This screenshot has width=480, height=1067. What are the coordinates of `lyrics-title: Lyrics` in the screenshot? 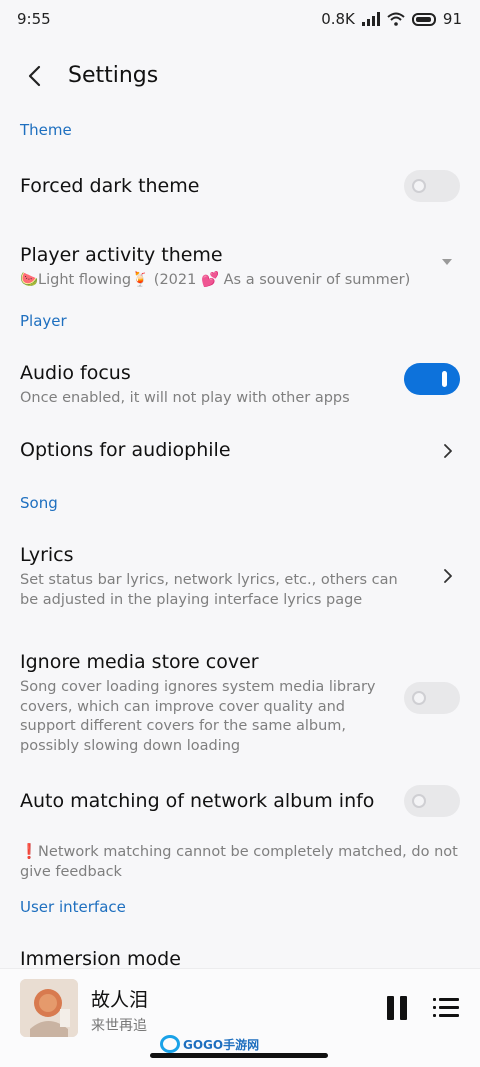 It's located at (47, 555).